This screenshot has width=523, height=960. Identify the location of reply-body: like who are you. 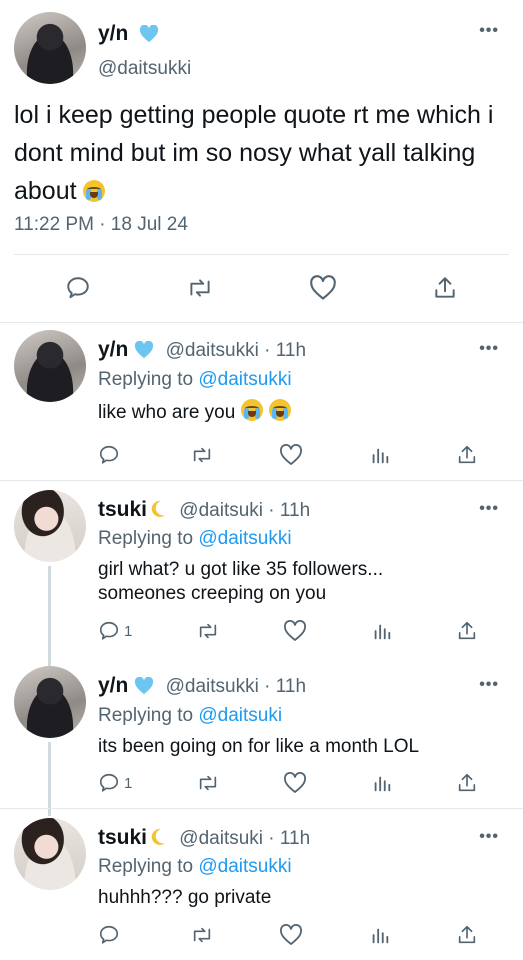
(167, 412).